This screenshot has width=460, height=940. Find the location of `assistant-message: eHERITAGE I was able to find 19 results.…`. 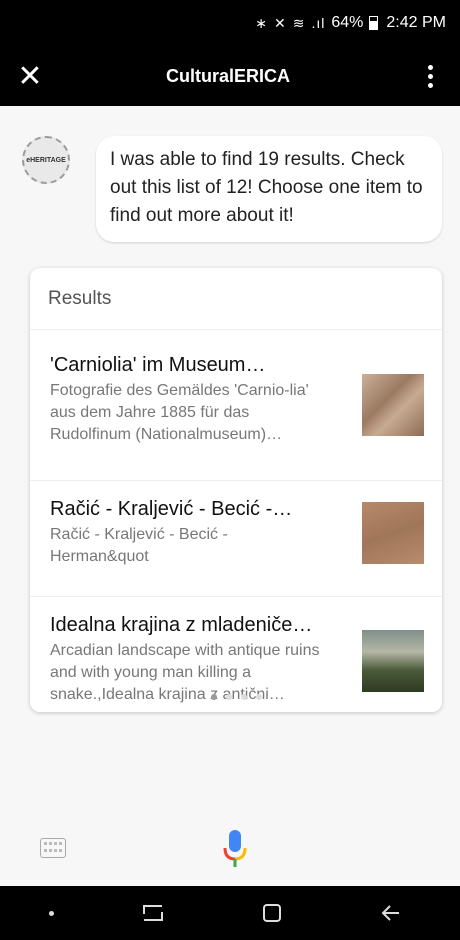

assistant-message: eHERITAGE I was able to find 19 results.… is located at coordinates (232, 189).